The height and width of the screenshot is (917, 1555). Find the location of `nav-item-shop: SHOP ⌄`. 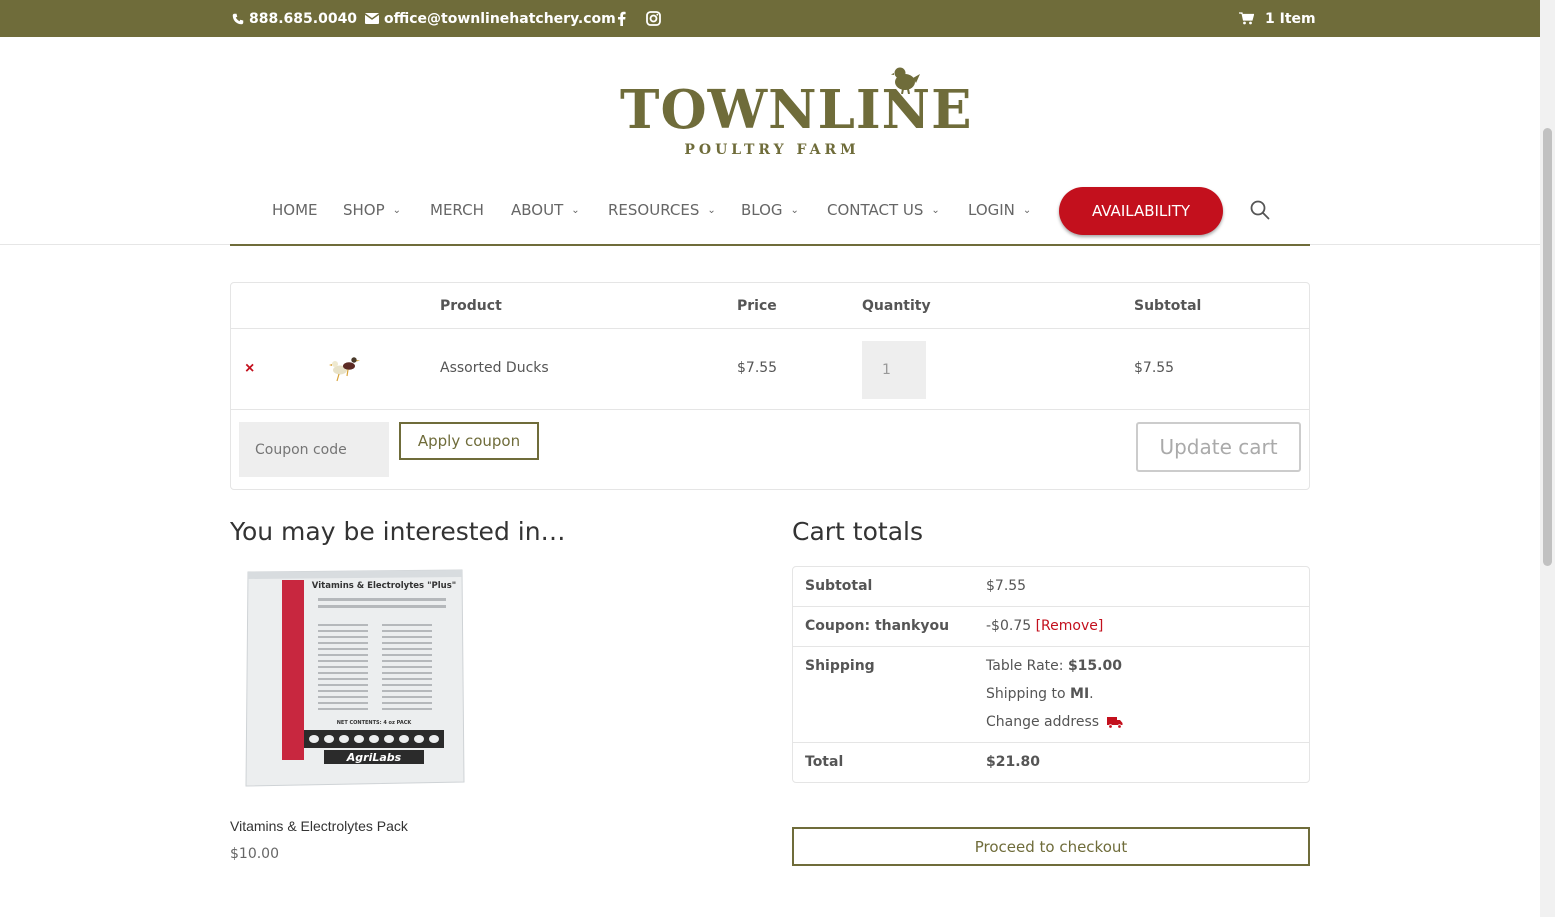

nav-item-shop: SHOP ⌄ is located at coordinates (372, 210).